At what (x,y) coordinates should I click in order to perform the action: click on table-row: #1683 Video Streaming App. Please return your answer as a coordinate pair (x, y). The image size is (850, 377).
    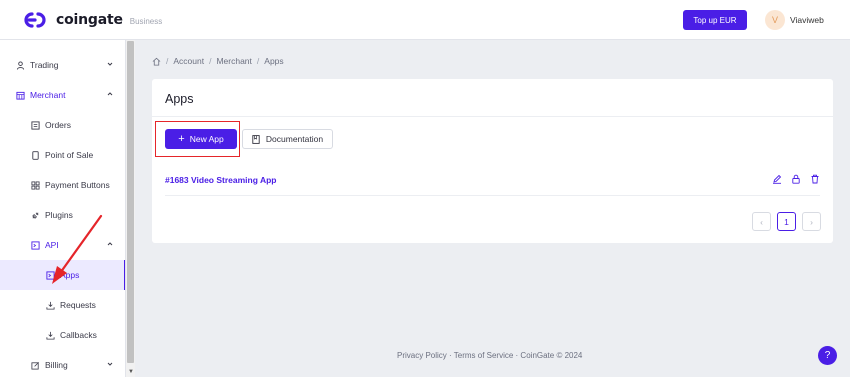
    Looking at the image, I should click on (492, 185).